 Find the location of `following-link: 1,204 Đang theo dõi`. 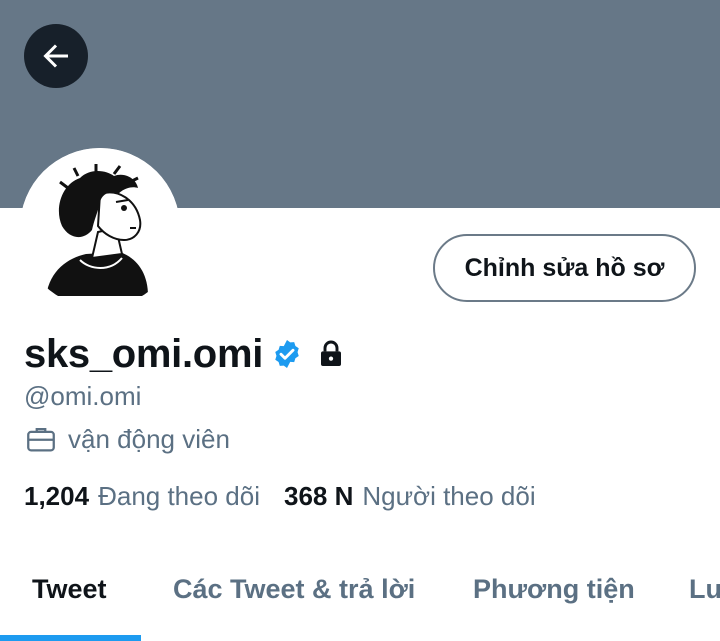

following-link: 1,204 Đang theo dõi is located at coordinates (142, 496).